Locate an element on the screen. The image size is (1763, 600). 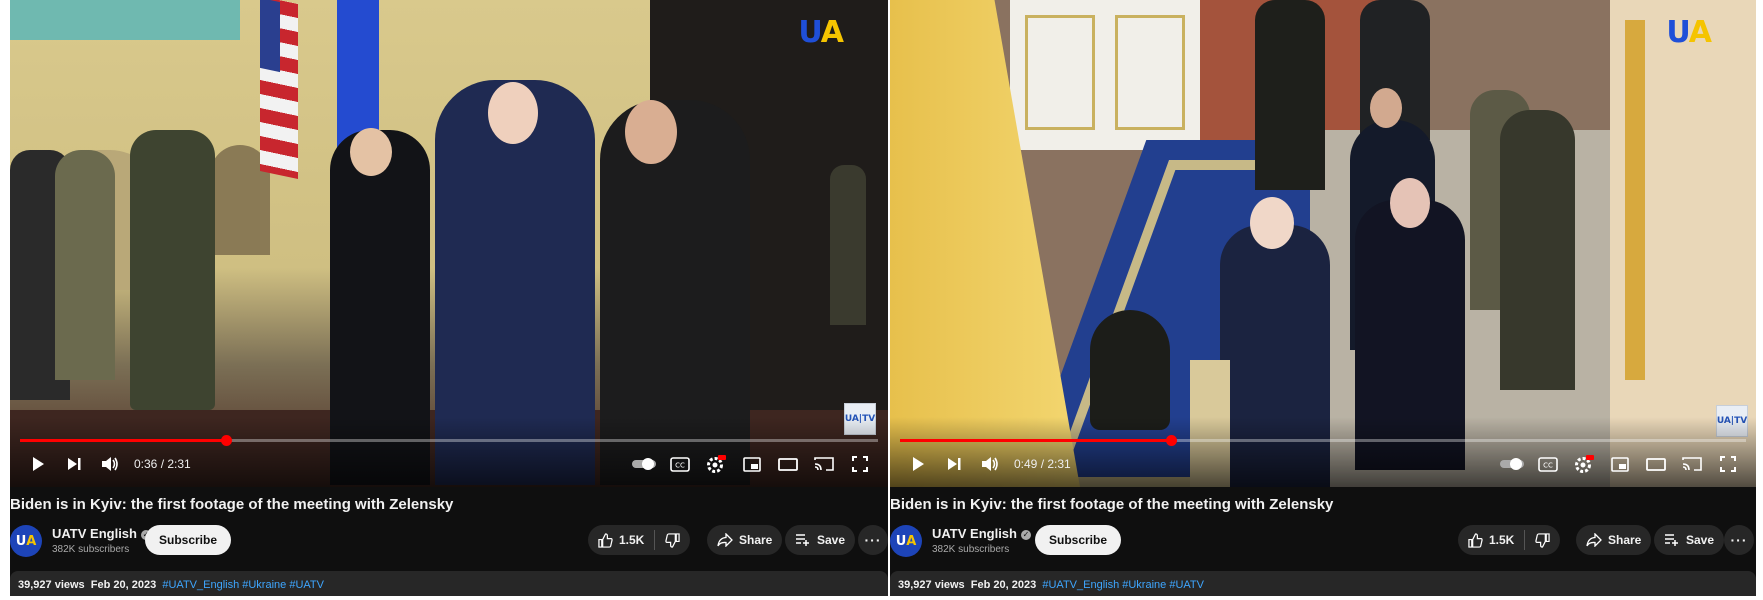
player-controls: 0:49 / 2:31 CC is located at coordinates (1323, 464).